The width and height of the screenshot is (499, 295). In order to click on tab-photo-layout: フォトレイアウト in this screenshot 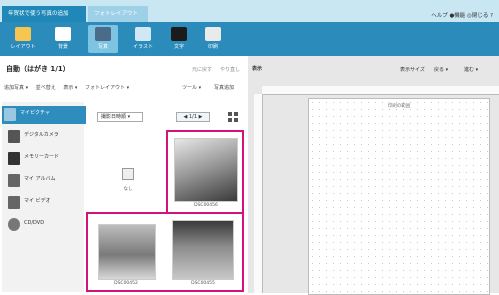, I will do `click(118, 14)`.